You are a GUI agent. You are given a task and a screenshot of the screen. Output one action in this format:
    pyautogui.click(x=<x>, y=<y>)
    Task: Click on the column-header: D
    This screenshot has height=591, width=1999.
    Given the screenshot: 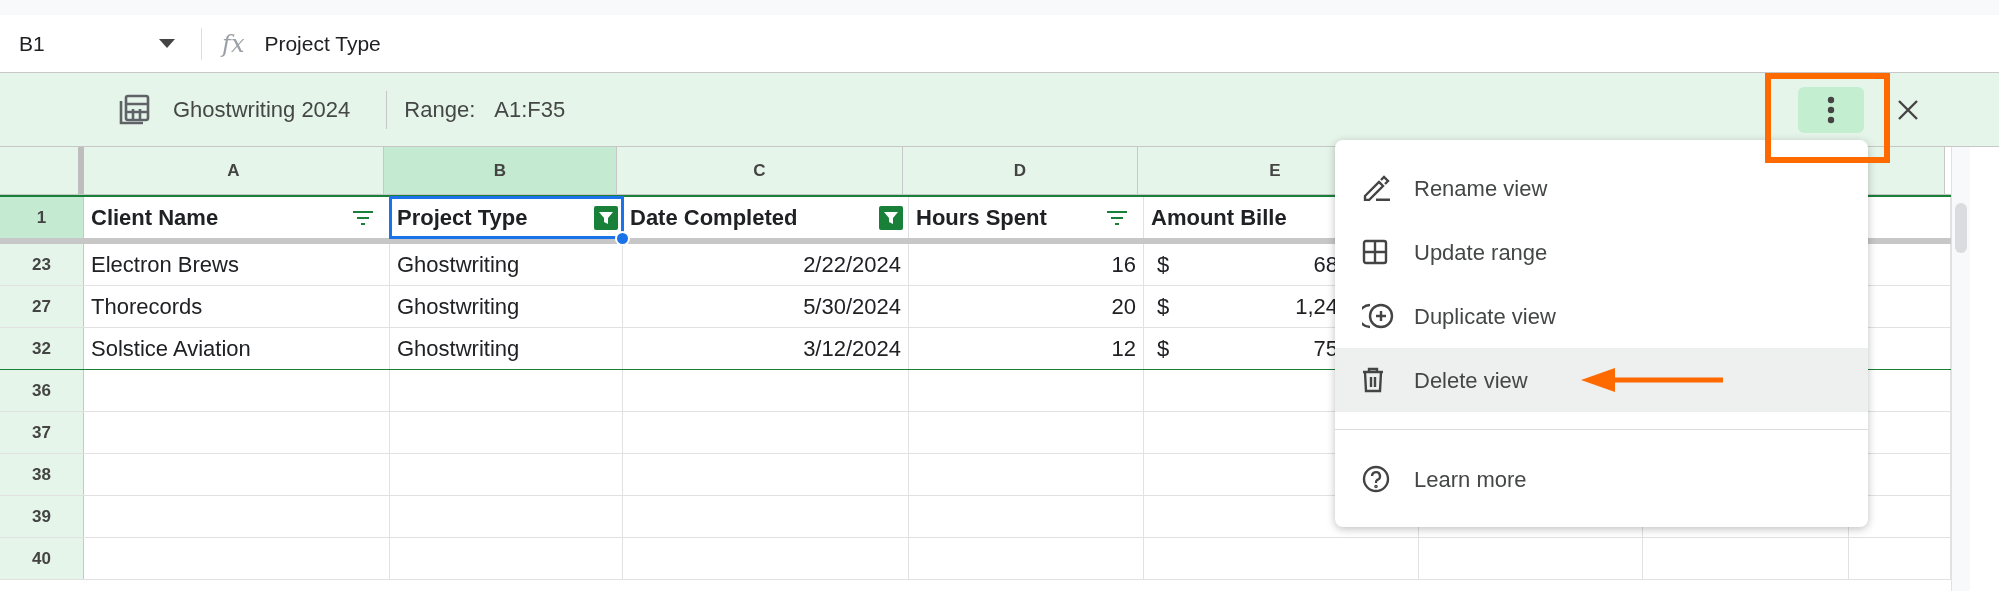 What is the action you would take?
    pyautogui.click(x=1020, y=170)
    